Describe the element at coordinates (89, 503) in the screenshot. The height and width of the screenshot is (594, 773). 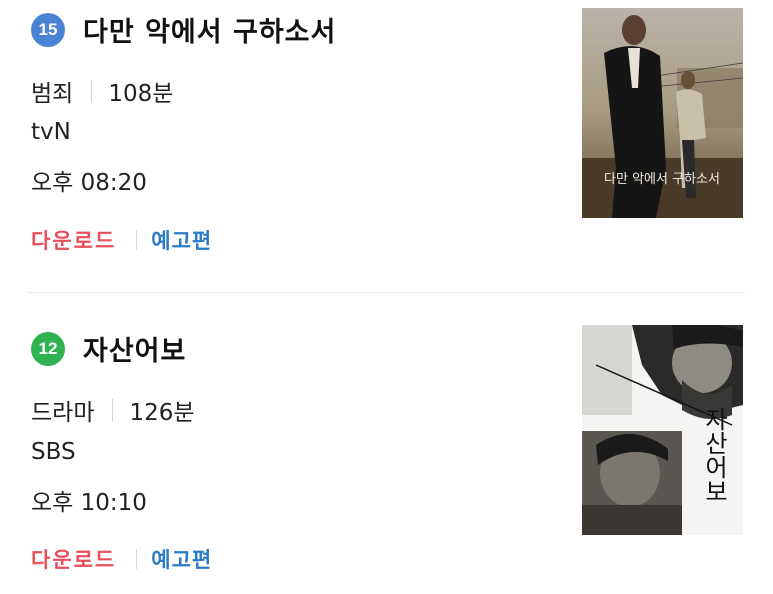
I see `airtime-label: 오후 10:10` at that location.